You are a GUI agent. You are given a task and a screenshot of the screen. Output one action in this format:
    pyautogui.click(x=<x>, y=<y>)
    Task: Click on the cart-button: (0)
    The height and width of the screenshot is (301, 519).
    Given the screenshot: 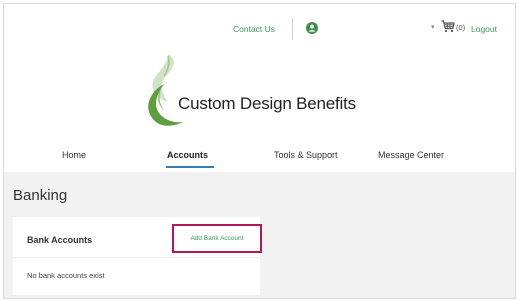 What is the action you would take?
    pyautogui.click(x=453, y=26)
    